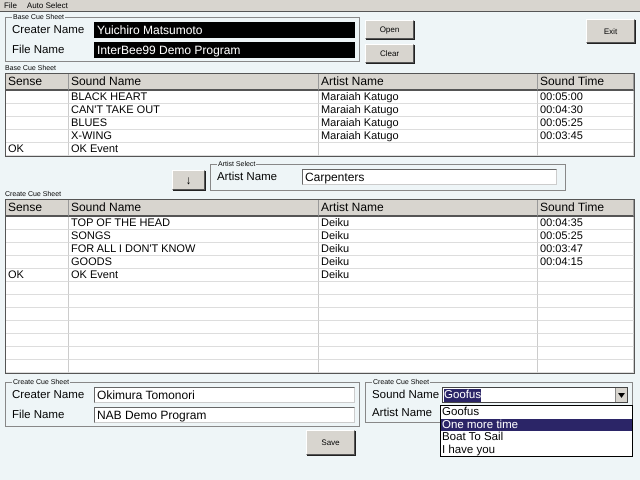 This screenshot has width=640, height=480. What do you see at coordinates (194, 97) in the screenshot?
I see `table-cell: BLACK HEART` at bounding box center [194, 97].